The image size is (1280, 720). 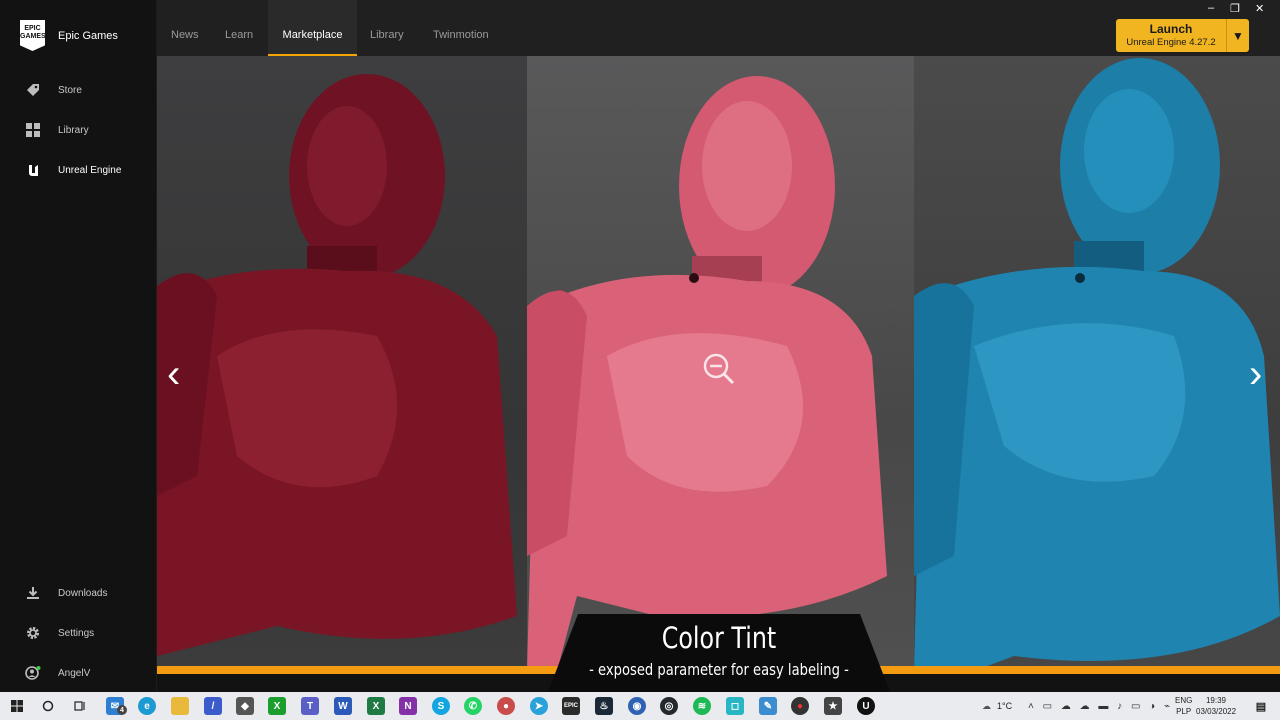 I want to click on brand: EPIC GAMES Epic Games, so click(x=69, y=35).